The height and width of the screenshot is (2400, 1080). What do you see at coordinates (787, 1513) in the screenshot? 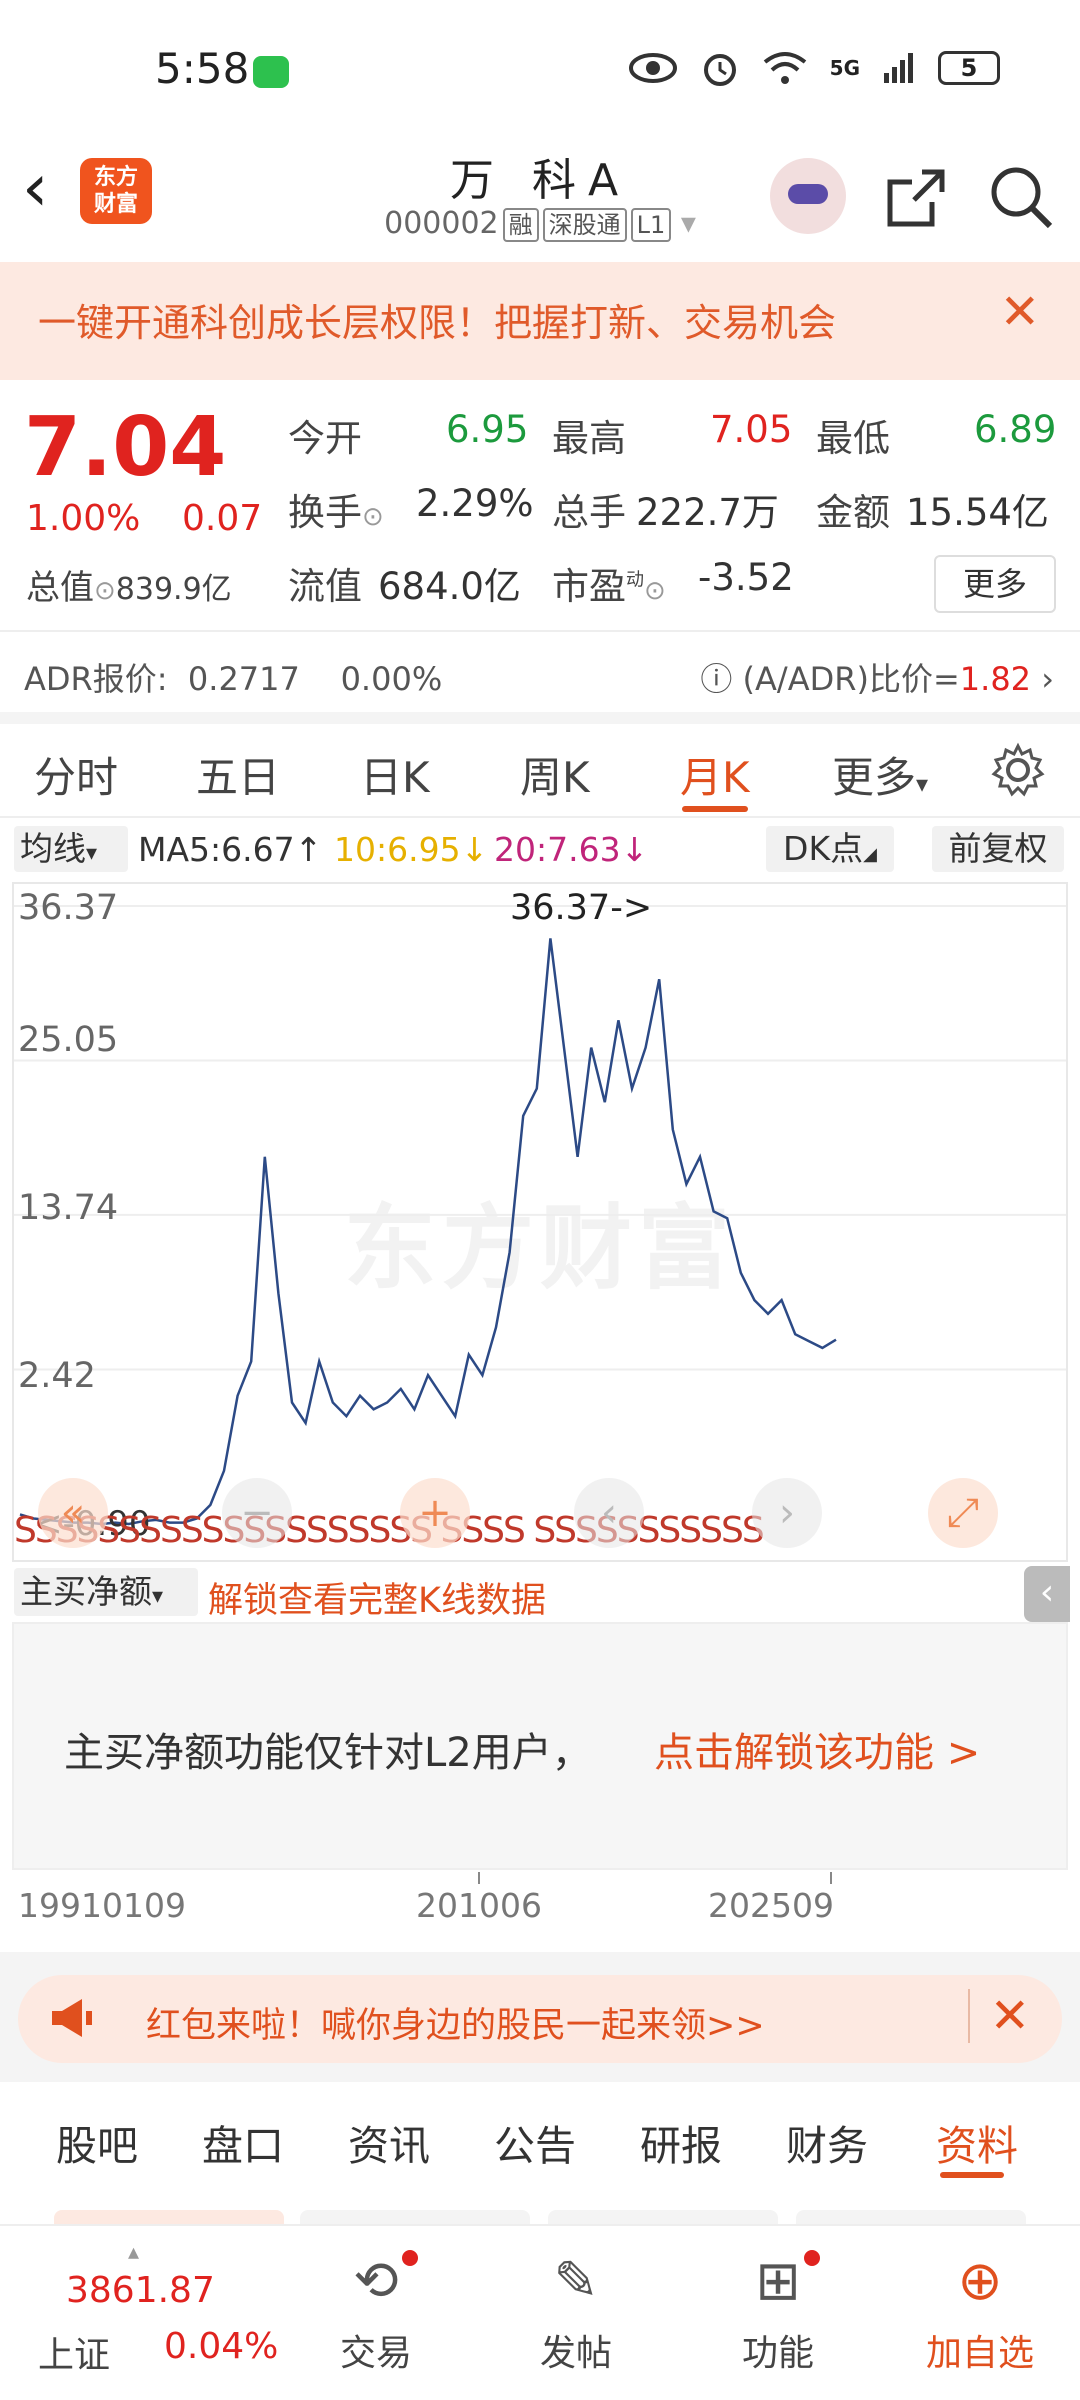
I see `scroll-right-button: ›` at bounding box center [787, 1513].